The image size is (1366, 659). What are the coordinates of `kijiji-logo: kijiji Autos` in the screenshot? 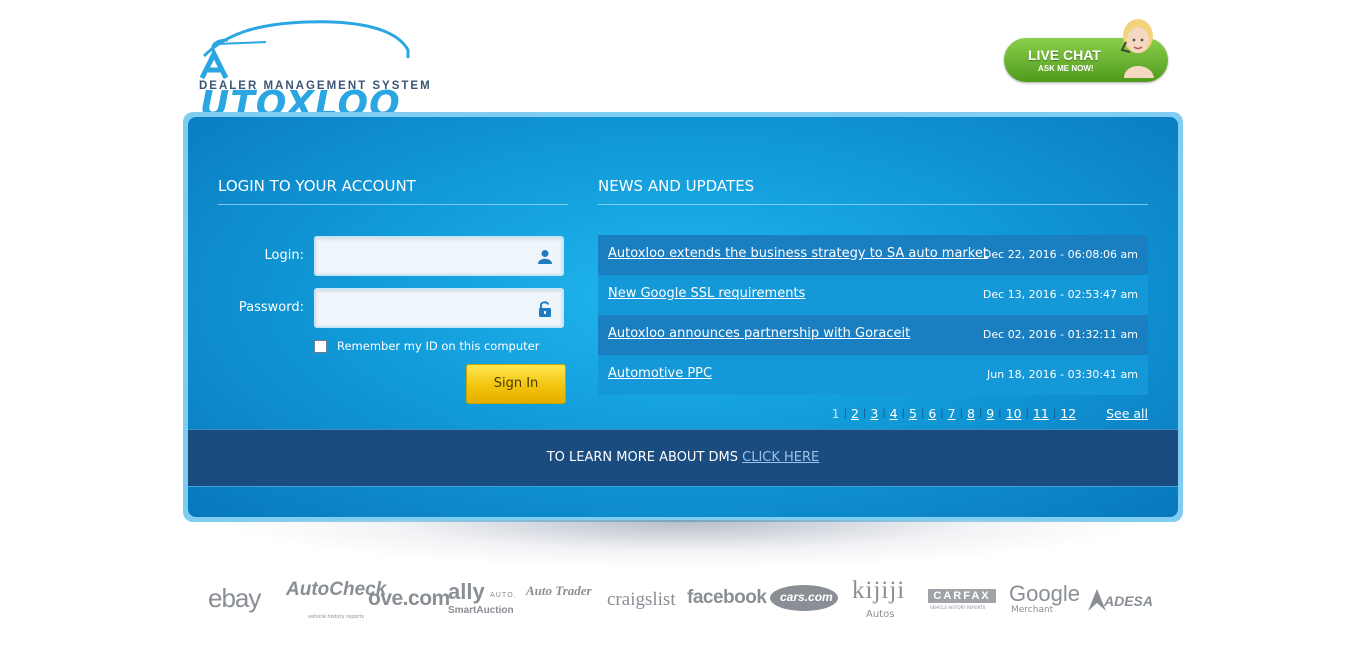 It's located at (884, 599).